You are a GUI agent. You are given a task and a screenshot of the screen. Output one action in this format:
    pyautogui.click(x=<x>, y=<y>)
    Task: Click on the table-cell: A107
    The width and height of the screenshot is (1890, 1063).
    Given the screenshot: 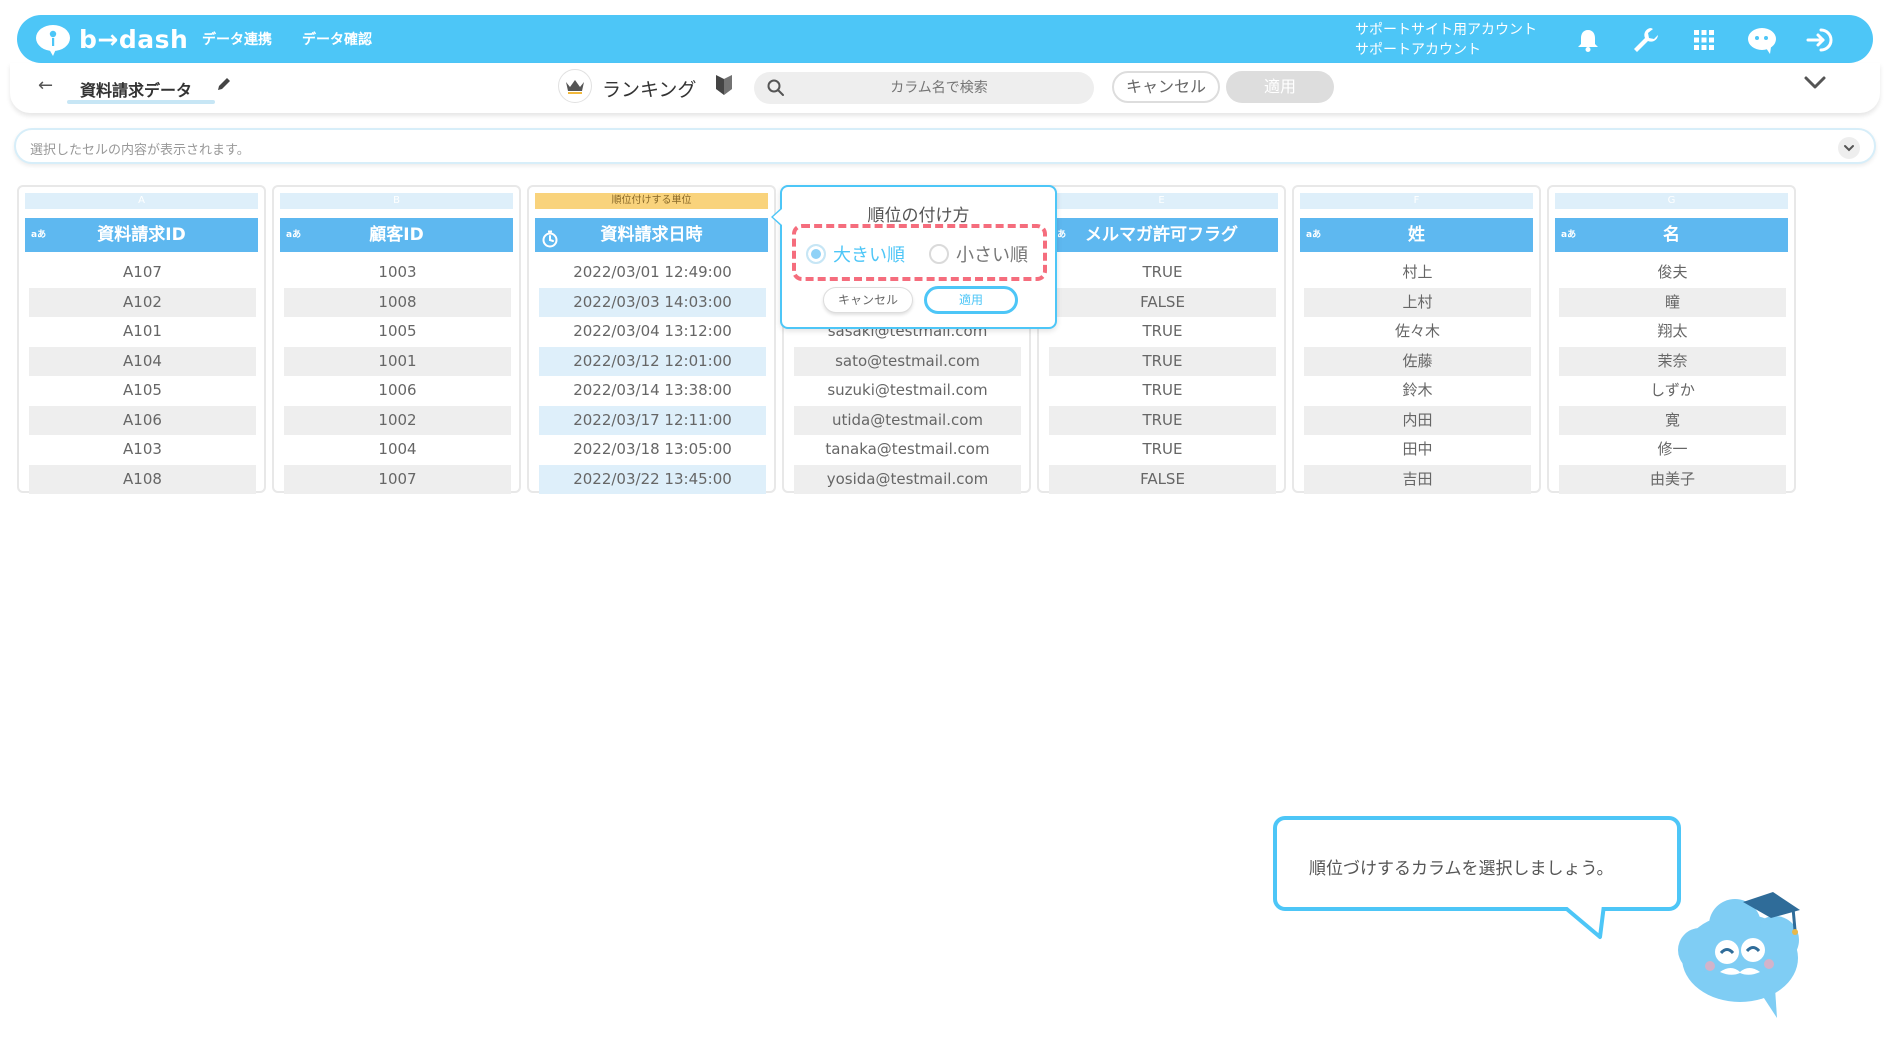 What is the action you would take?
    pyautogui.click(x=142, y=273)
    